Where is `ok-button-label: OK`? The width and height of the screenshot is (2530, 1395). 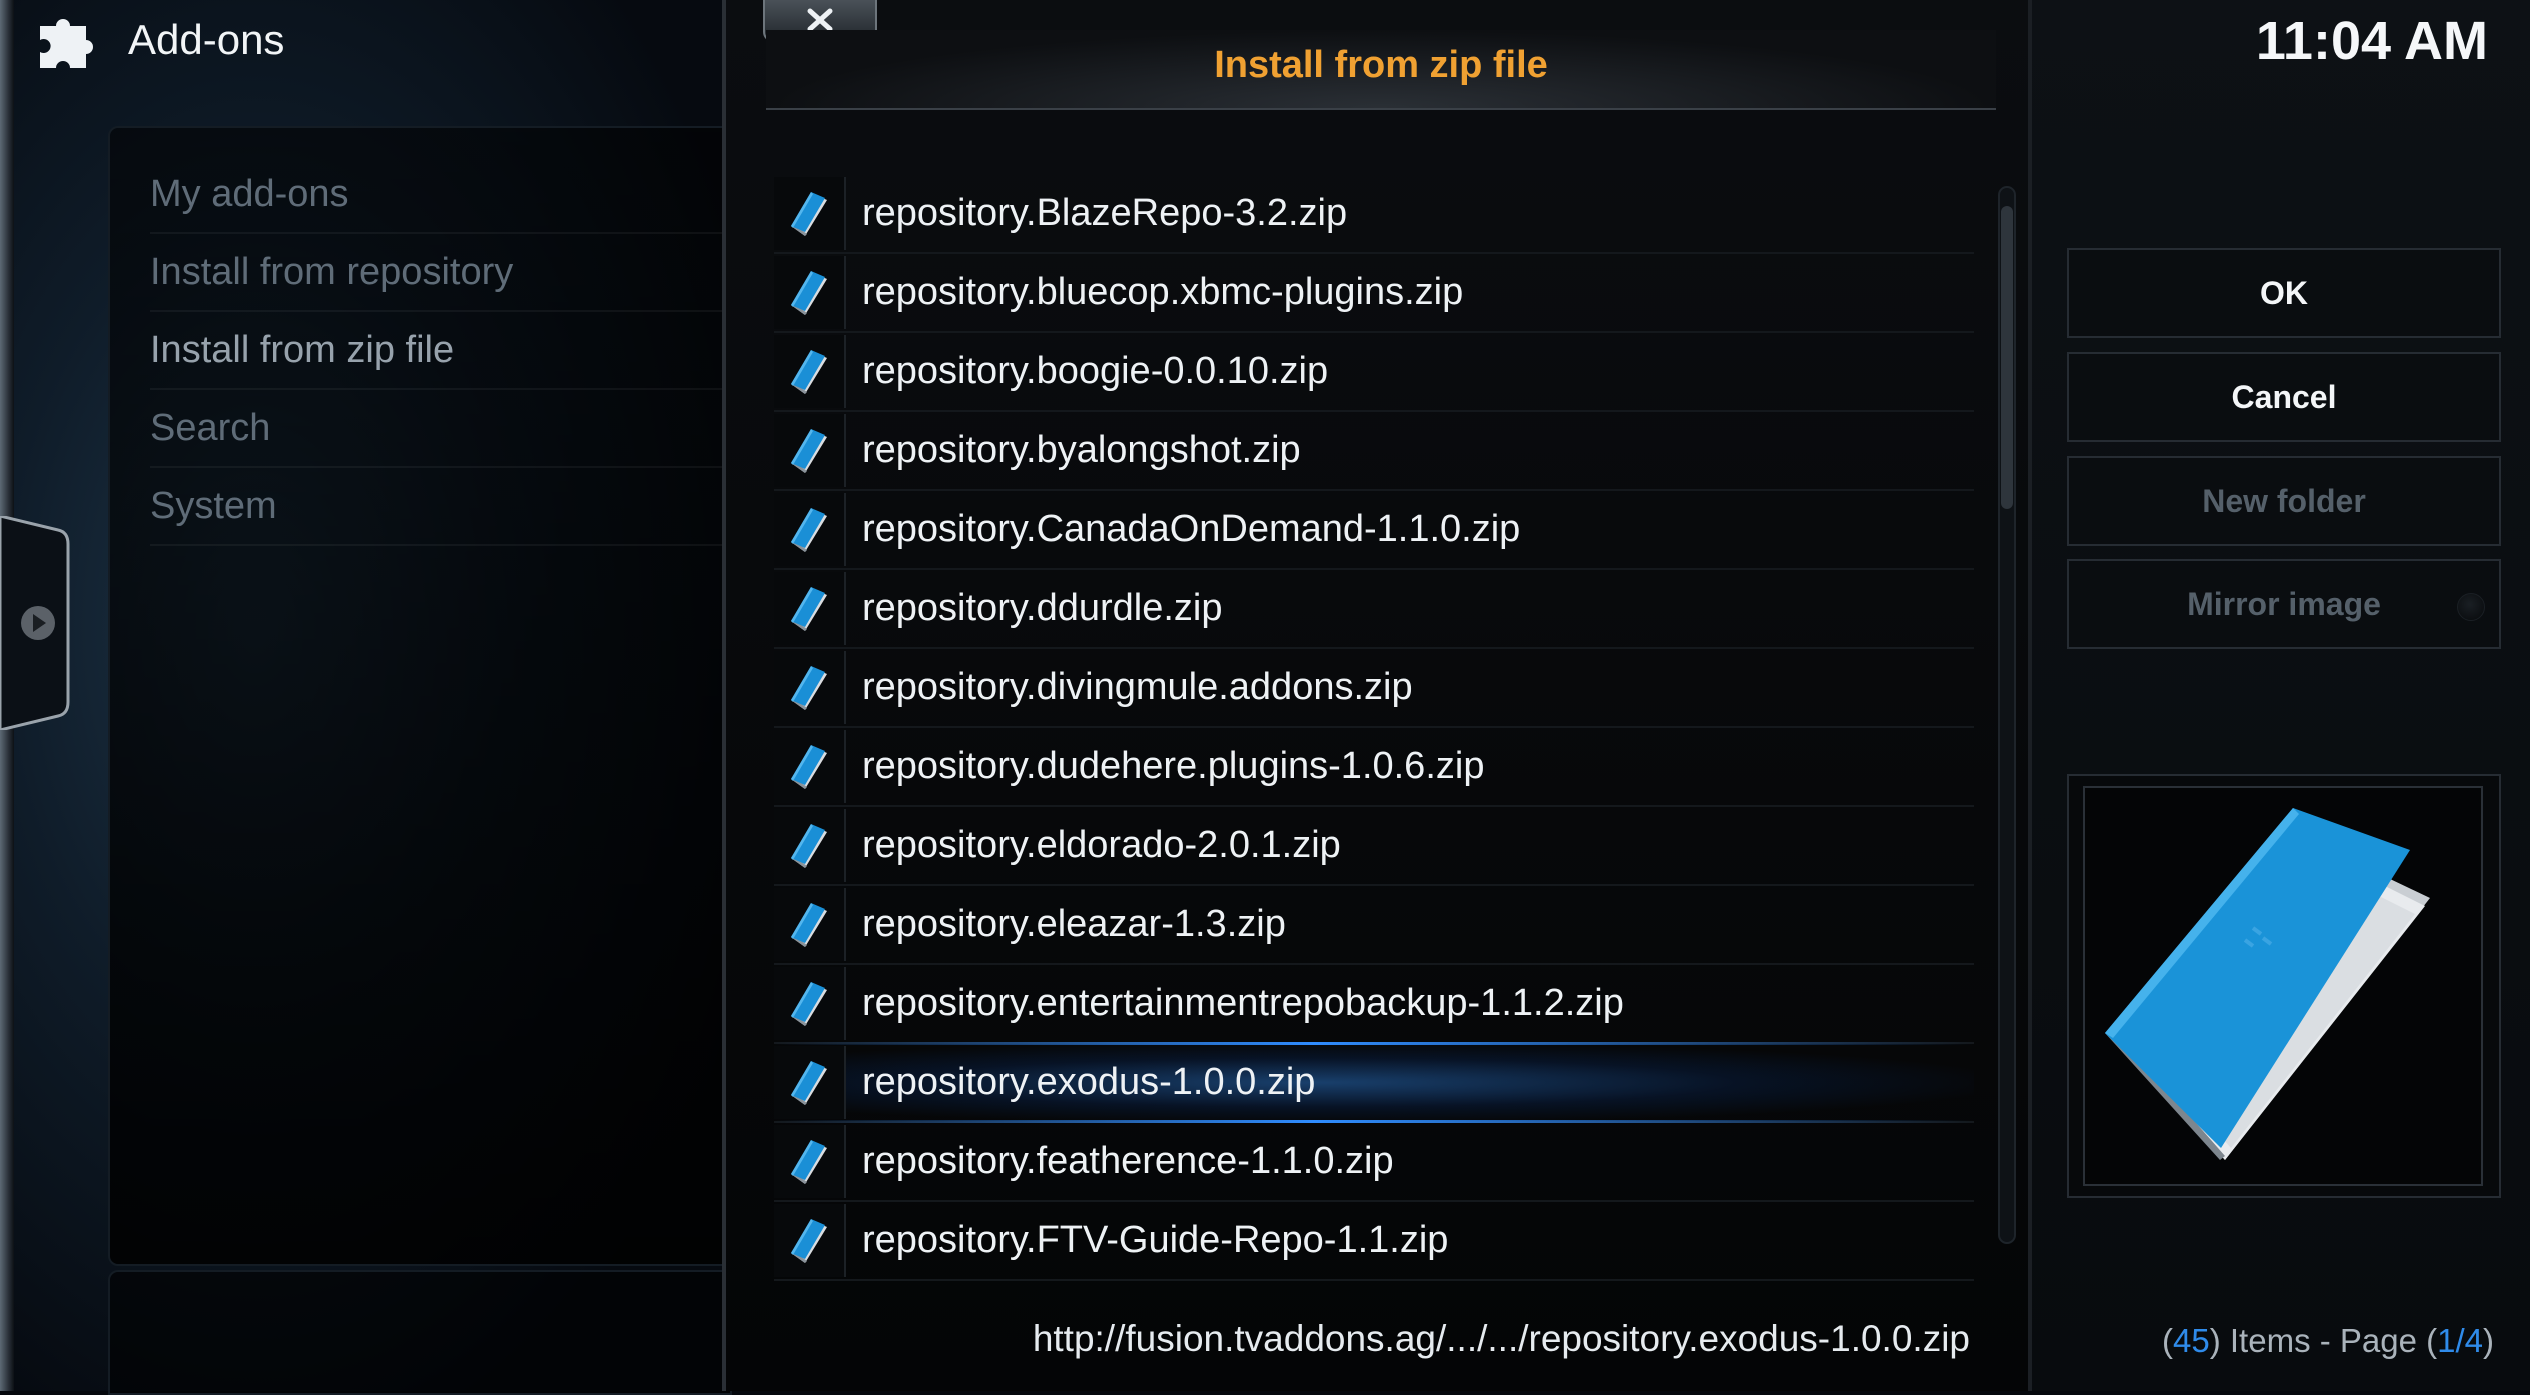 ok-button-label: OK is located at coordinates (2284, 292).